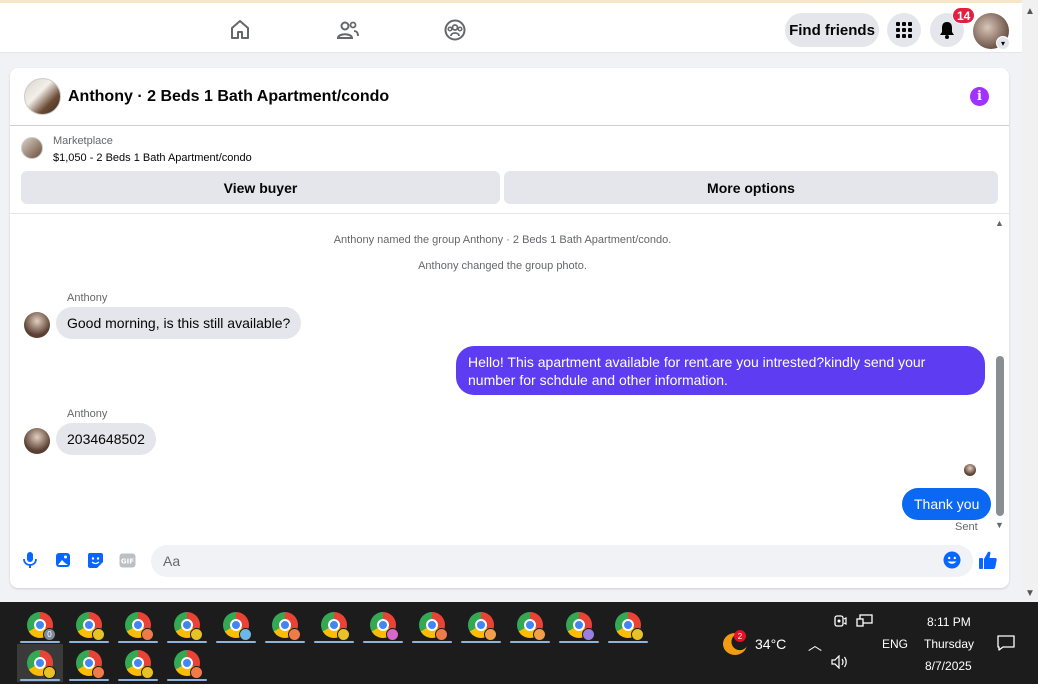 The height and width of the screenshot is (684, 1038). What do you see at coordinates (1006, 644) in the screenshot?
I see `notification-center-icon` at bounding box center [1006, 644].